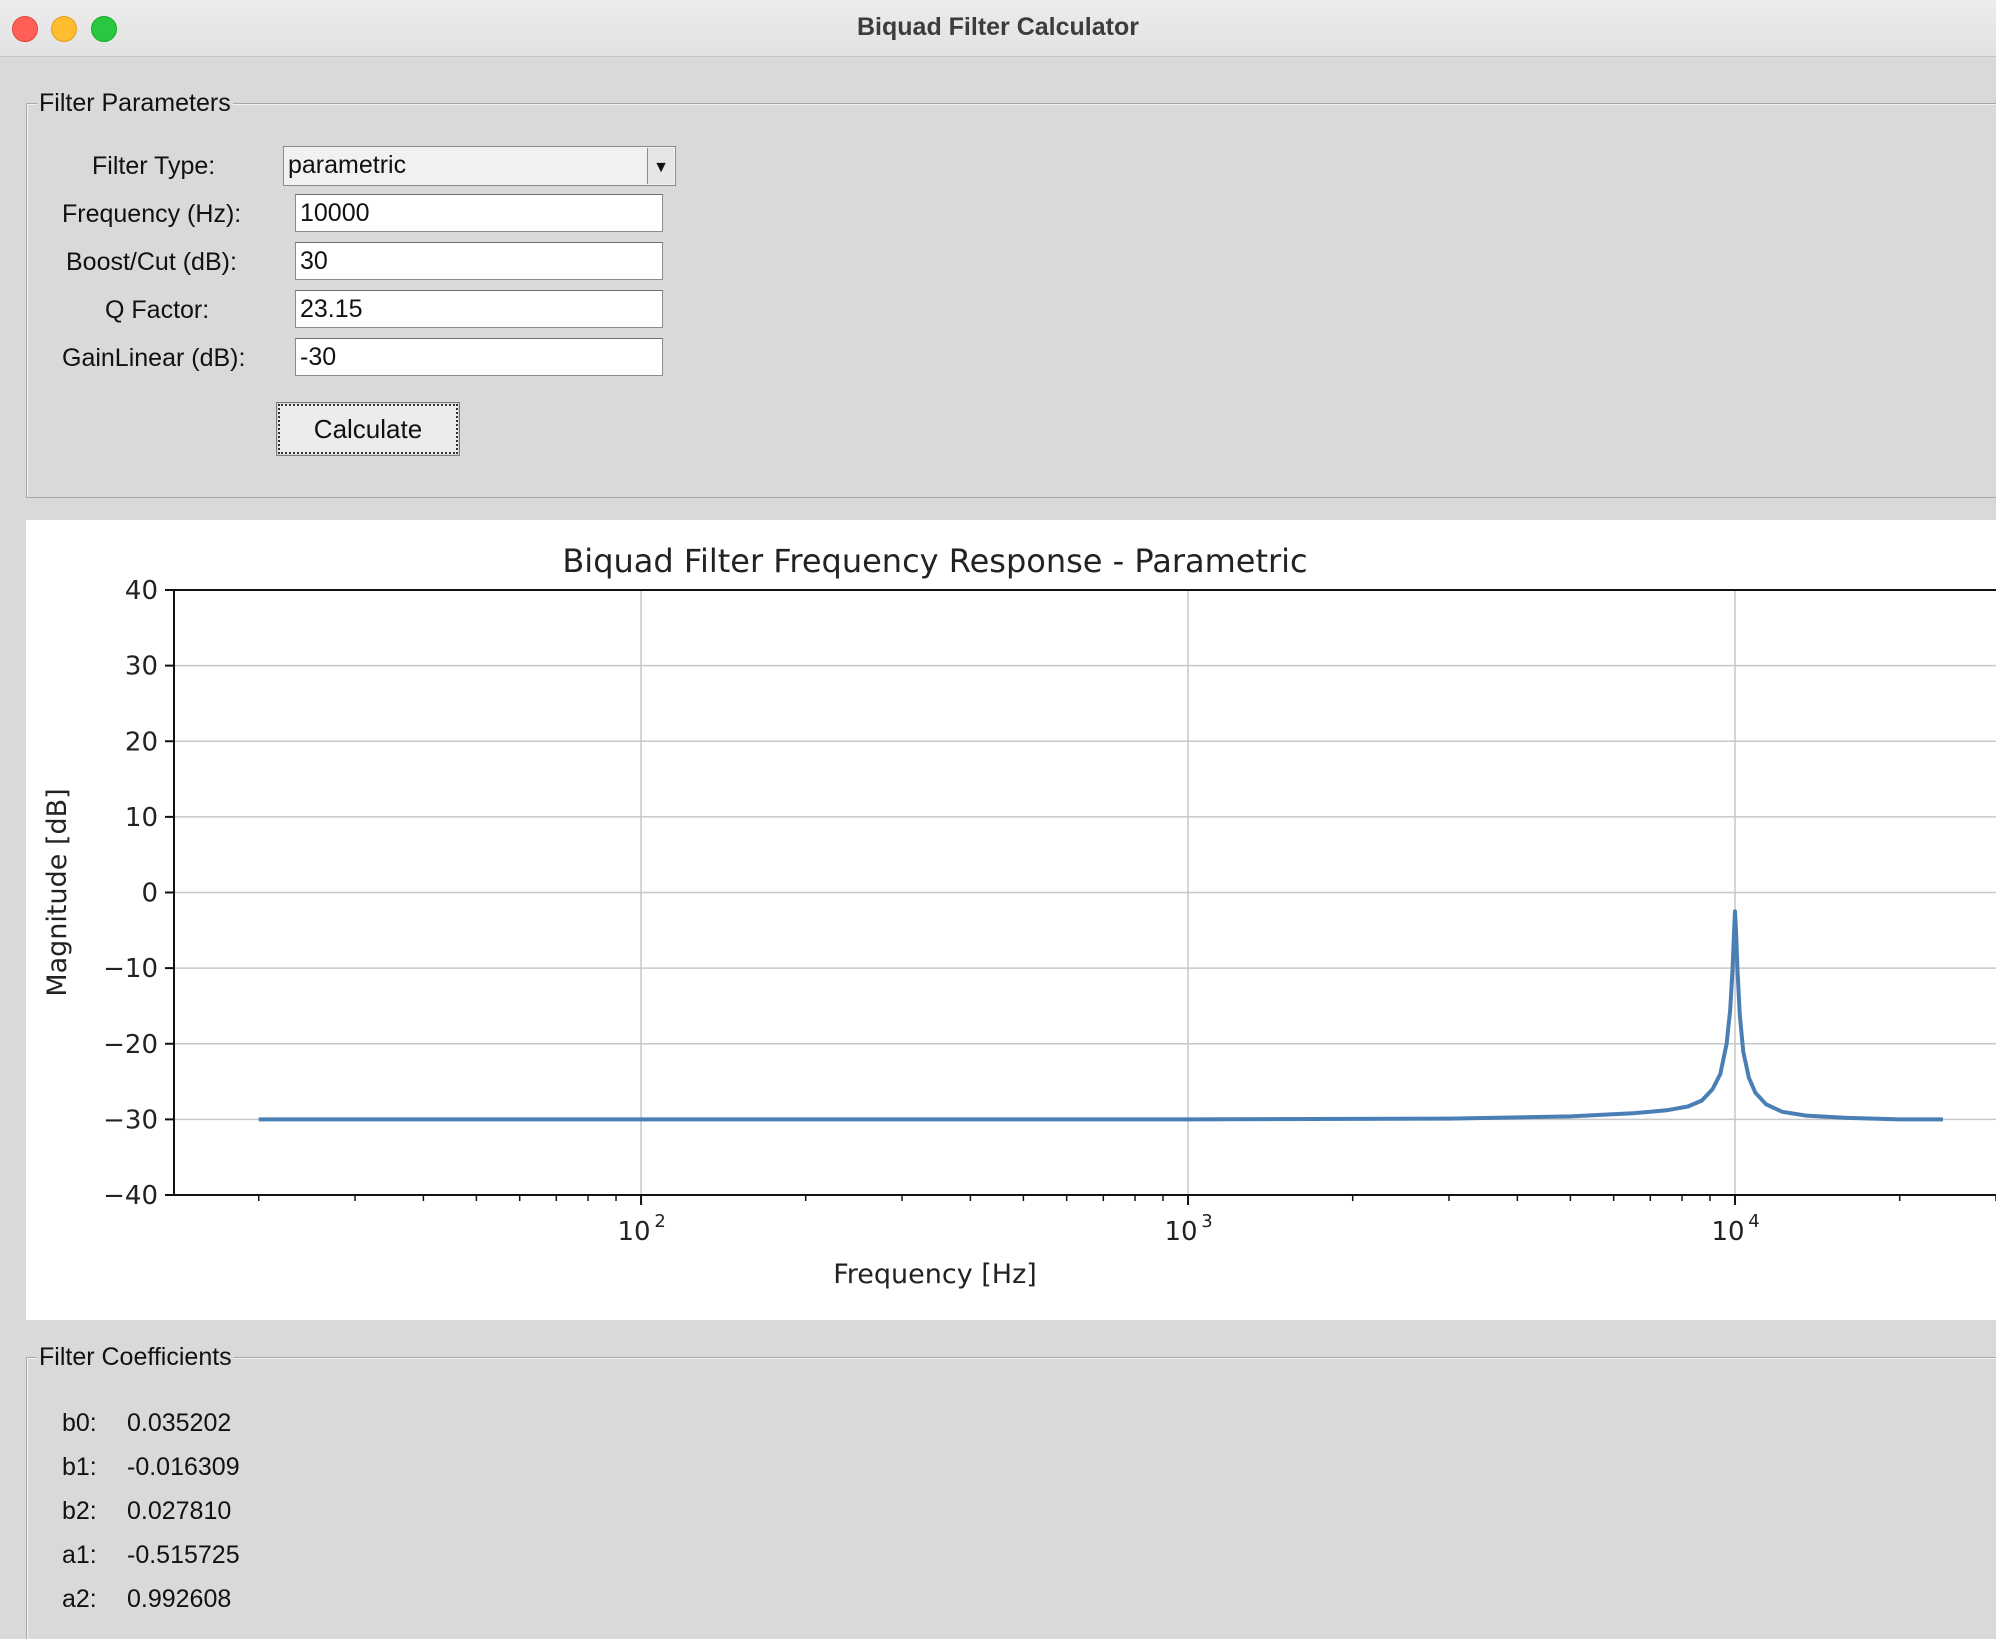 The width and height of the screenshot is (1996, 1639). What do you see at coordinates (1100, 1015) in the screenshot?
I see `response-curve` at bounding box center [1100, 1015].